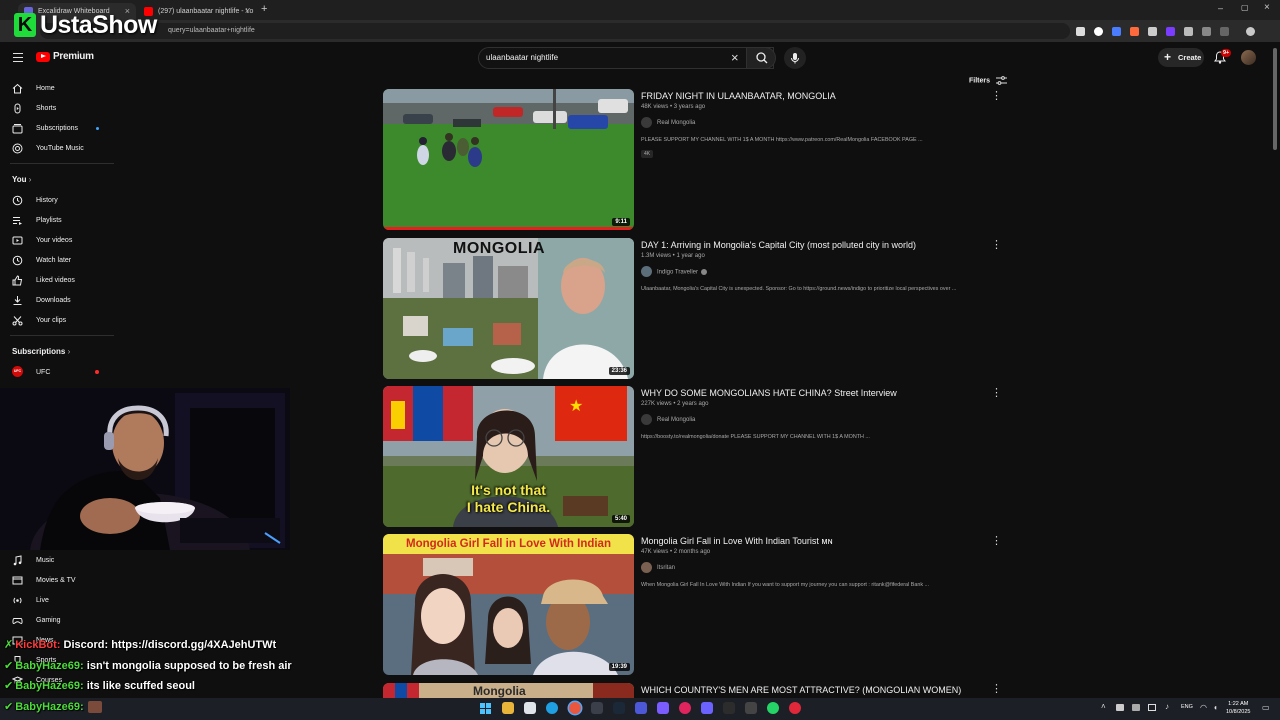  I want to click on sidebar-item-home: Home, so click(59, 88).